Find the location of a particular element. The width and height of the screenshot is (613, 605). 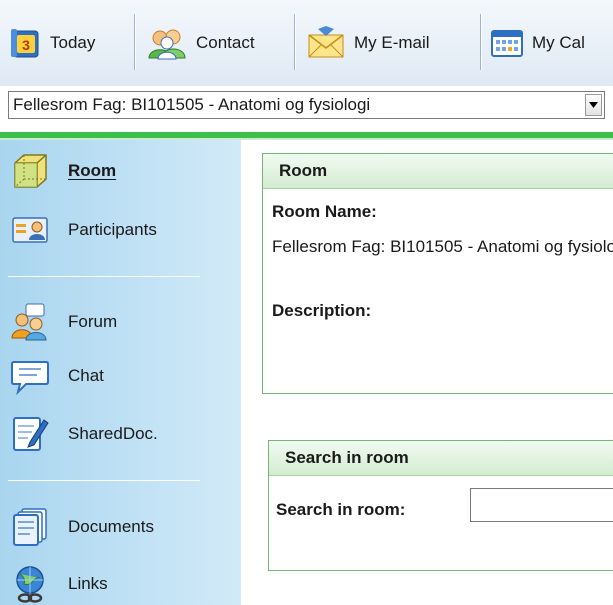

toolbar-email-label: My E-mail is located at coordinates (392, 42).